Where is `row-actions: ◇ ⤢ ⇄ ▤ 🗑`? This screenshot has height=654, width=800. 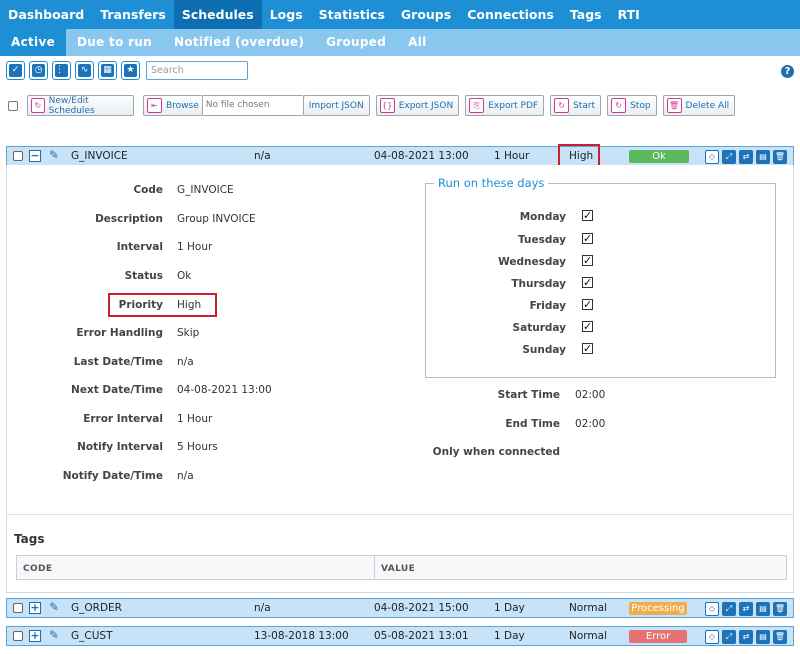 row-actions: ◇ ⤢ ⇄ ▤ 🗑 is located at coordinates (746, 609).